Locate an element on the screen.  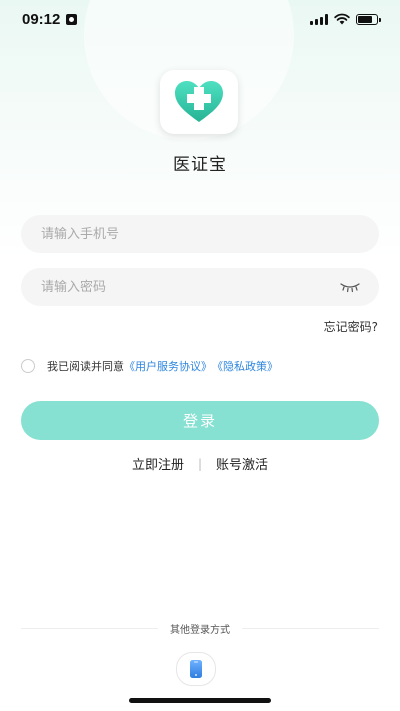
battery-icon is located at coordinates (368, 19).